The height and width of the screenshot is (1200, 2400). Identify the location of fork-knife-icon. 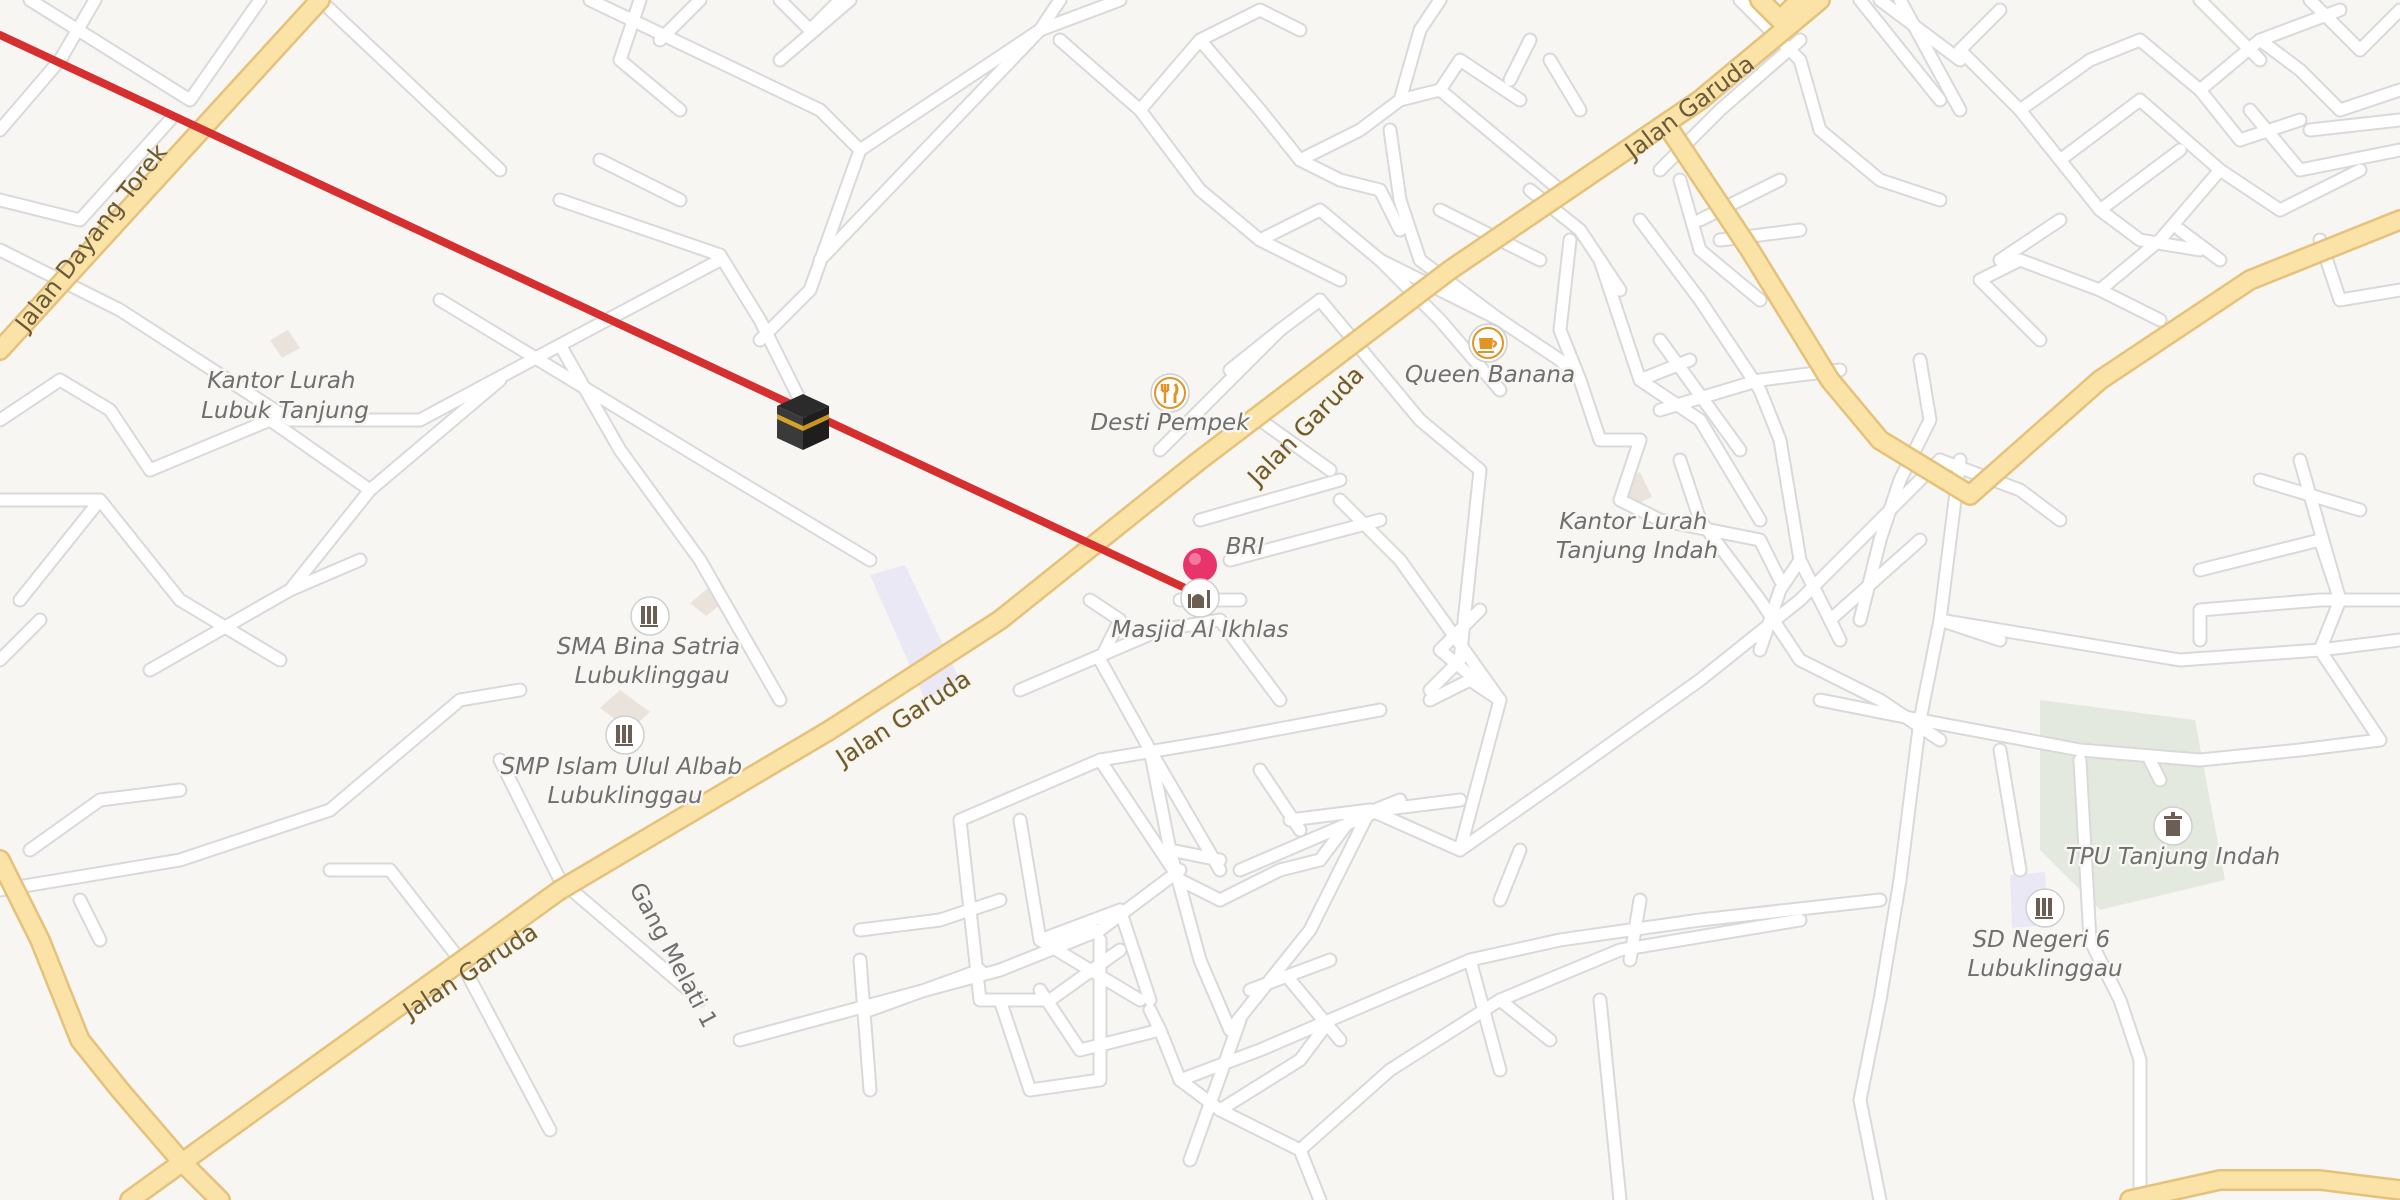
(1170, 393).